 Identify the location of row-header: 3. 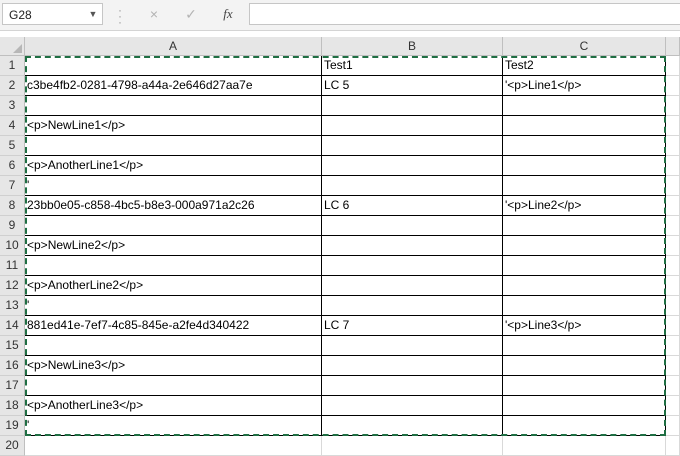
(12, 106).